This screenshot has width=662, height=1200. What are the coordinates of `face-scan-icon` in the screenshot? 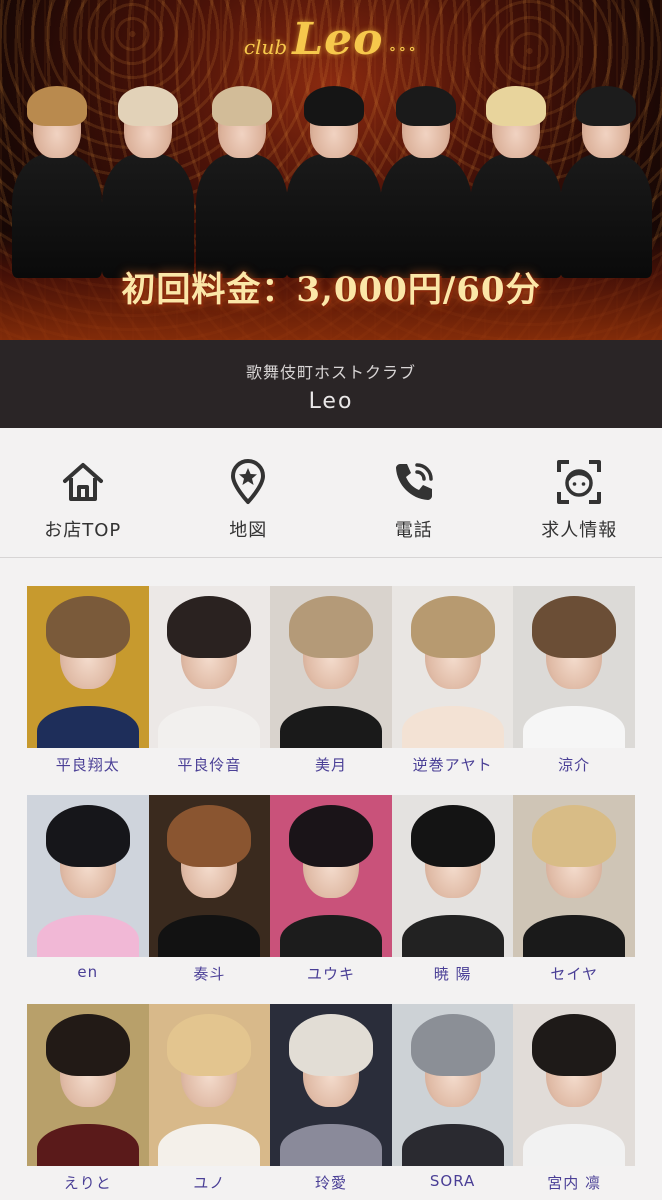 It's located at (579, 482).